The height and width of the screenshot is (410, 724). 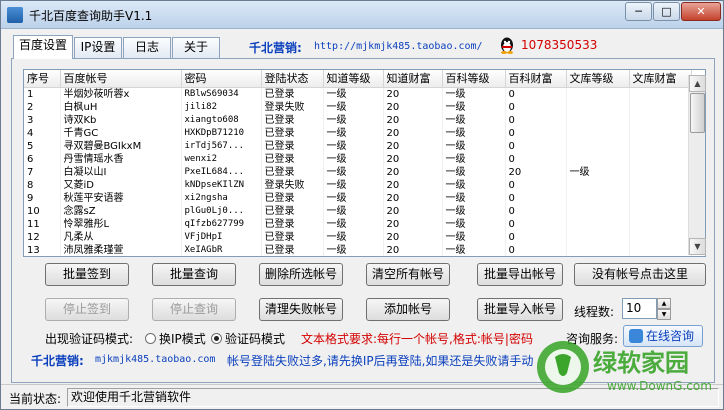 I want to click on table-row: 11 怜翠雅彤L qIfzb627799 已登录 一级 20 一级 0, so click(x=358, y=224).